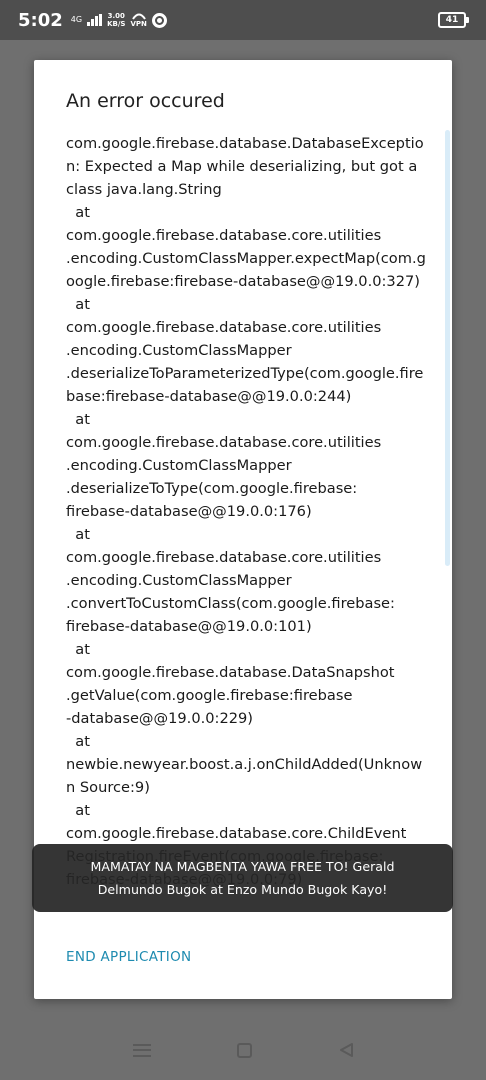  Describe the element at coordinates (40, 20) in the screenshot. I see `status-time: 5:02` at that location.